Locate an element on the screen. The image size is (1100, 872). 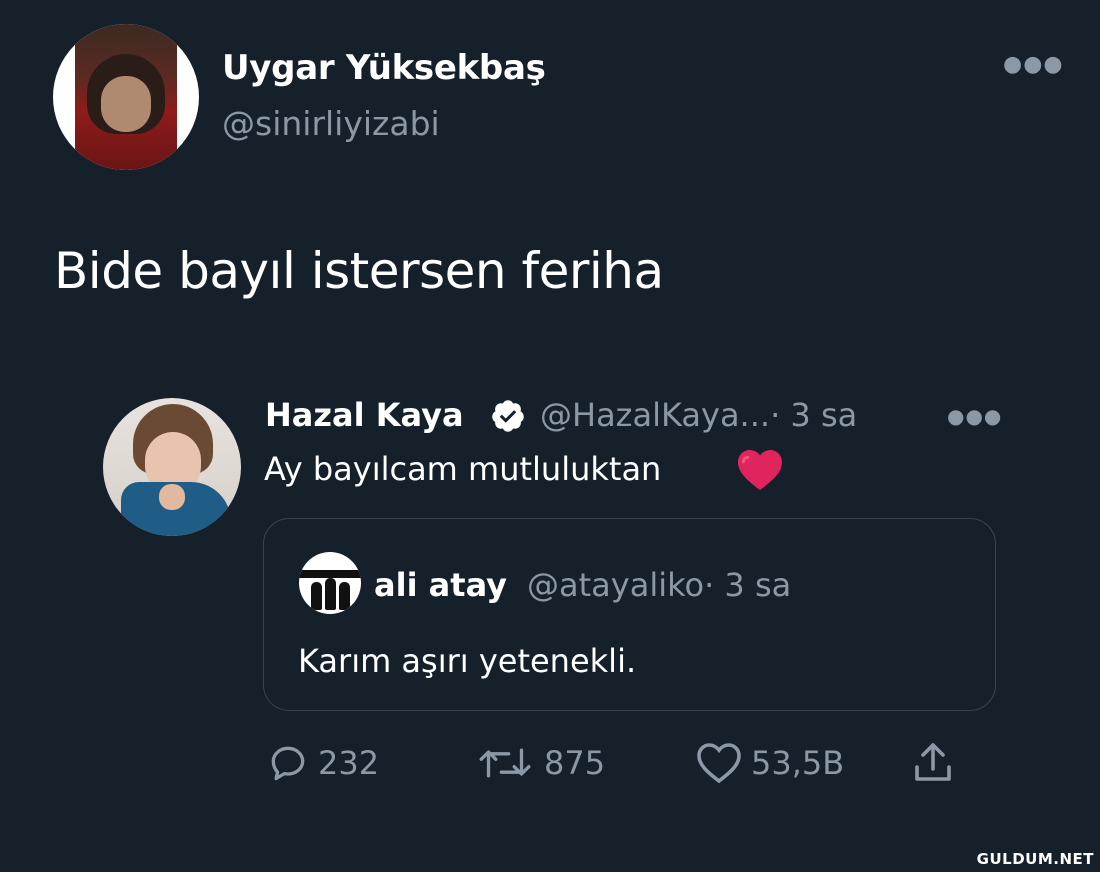
share-icon is located at coordinates (933, 762).